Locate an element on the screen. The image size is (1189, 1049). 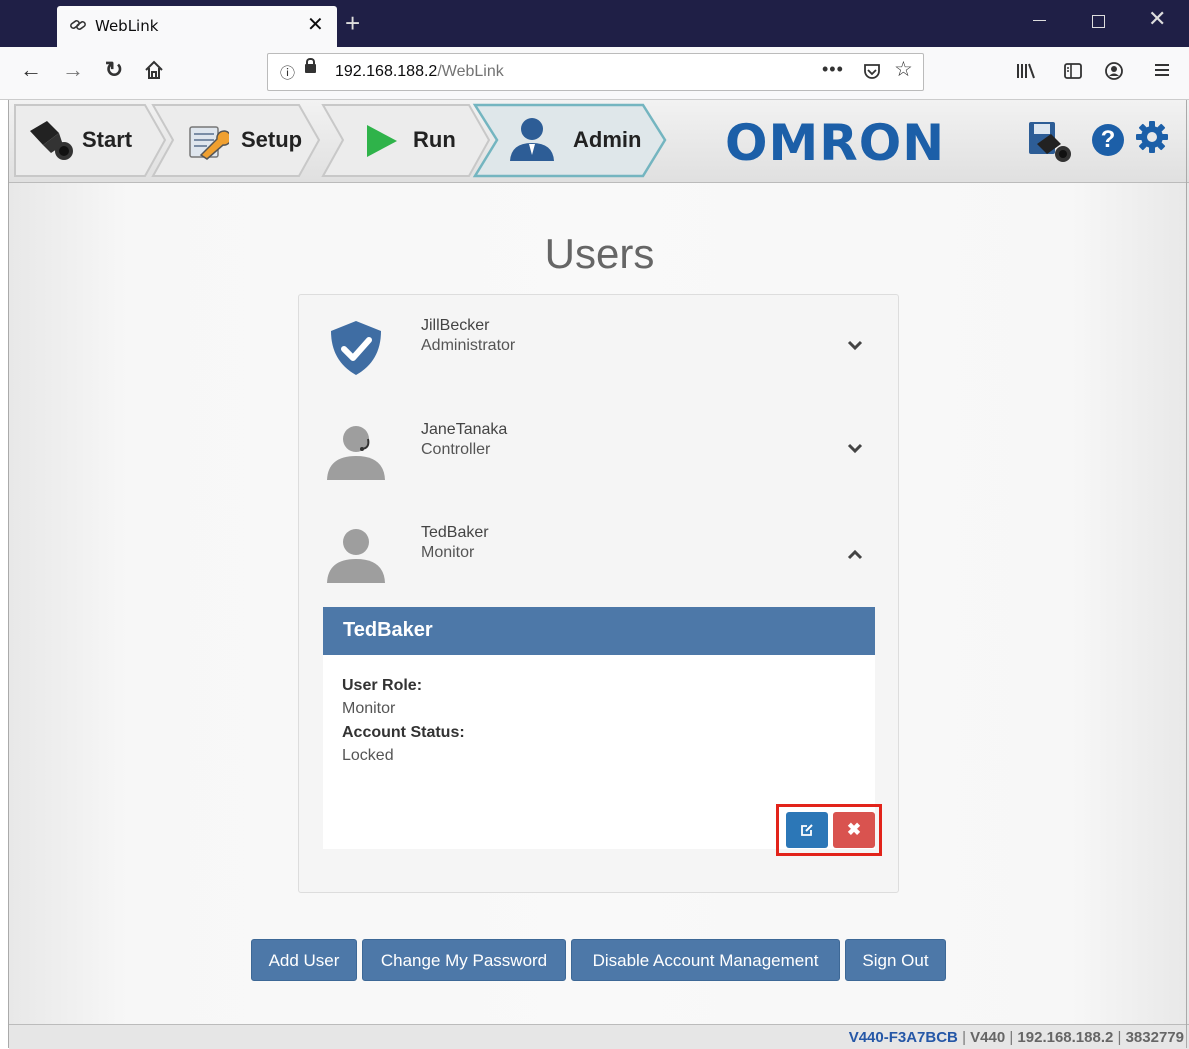
browser-tab: WebLink ✕ is located at coordinates (197, 26).